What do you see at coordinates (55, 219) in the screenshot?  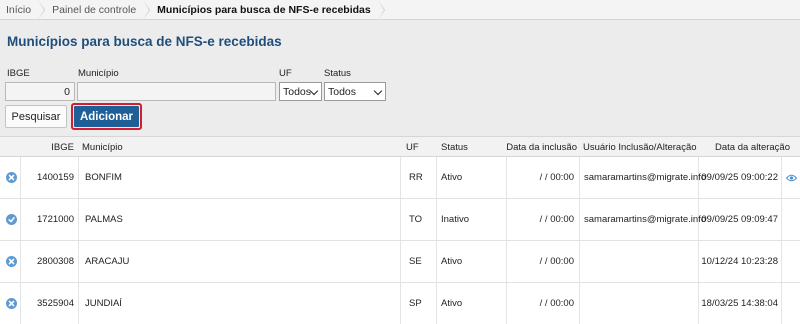 I see `cell-ibge: 1721000` at bounding box center [55, 219].